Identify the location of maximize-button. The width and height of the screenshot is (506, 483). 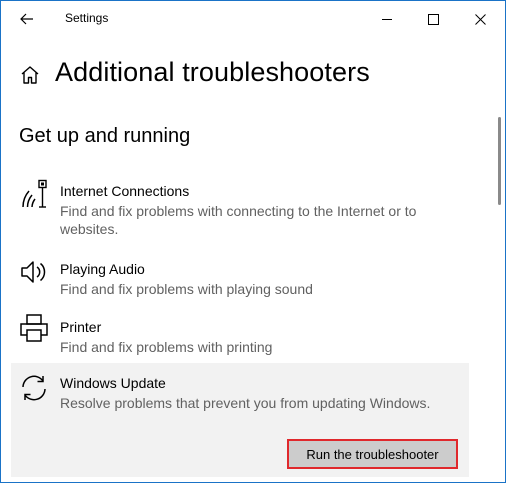
(433, 19).